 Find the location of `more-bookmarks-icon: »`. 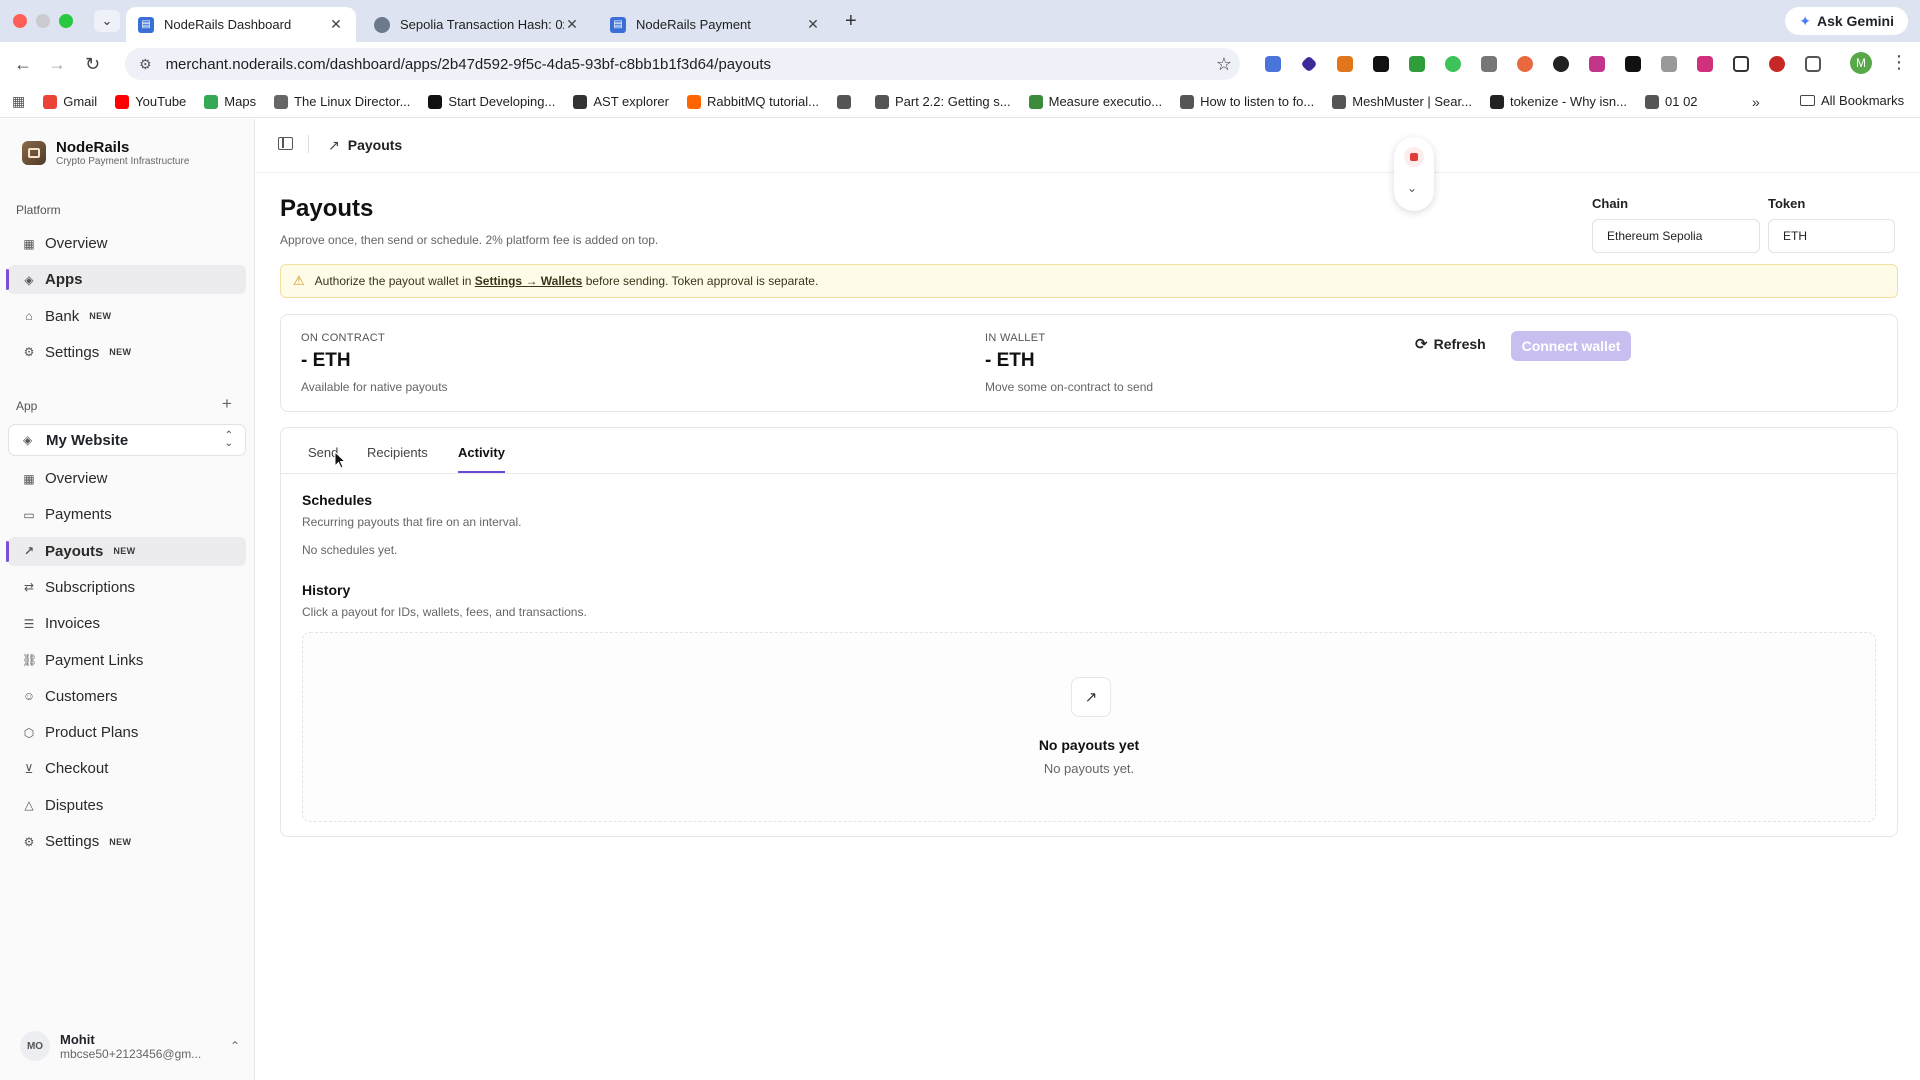

more-bookmarks-icon: » is located at coordinates (1756, 102).